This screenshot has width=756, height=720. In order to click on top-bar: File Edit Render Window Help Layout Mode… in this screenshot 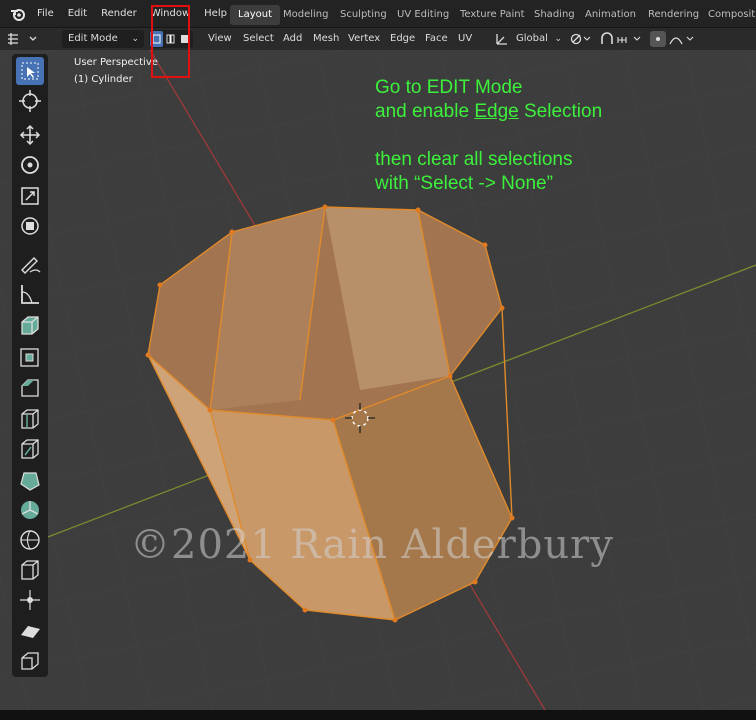, I will do `click(378, 14)`.